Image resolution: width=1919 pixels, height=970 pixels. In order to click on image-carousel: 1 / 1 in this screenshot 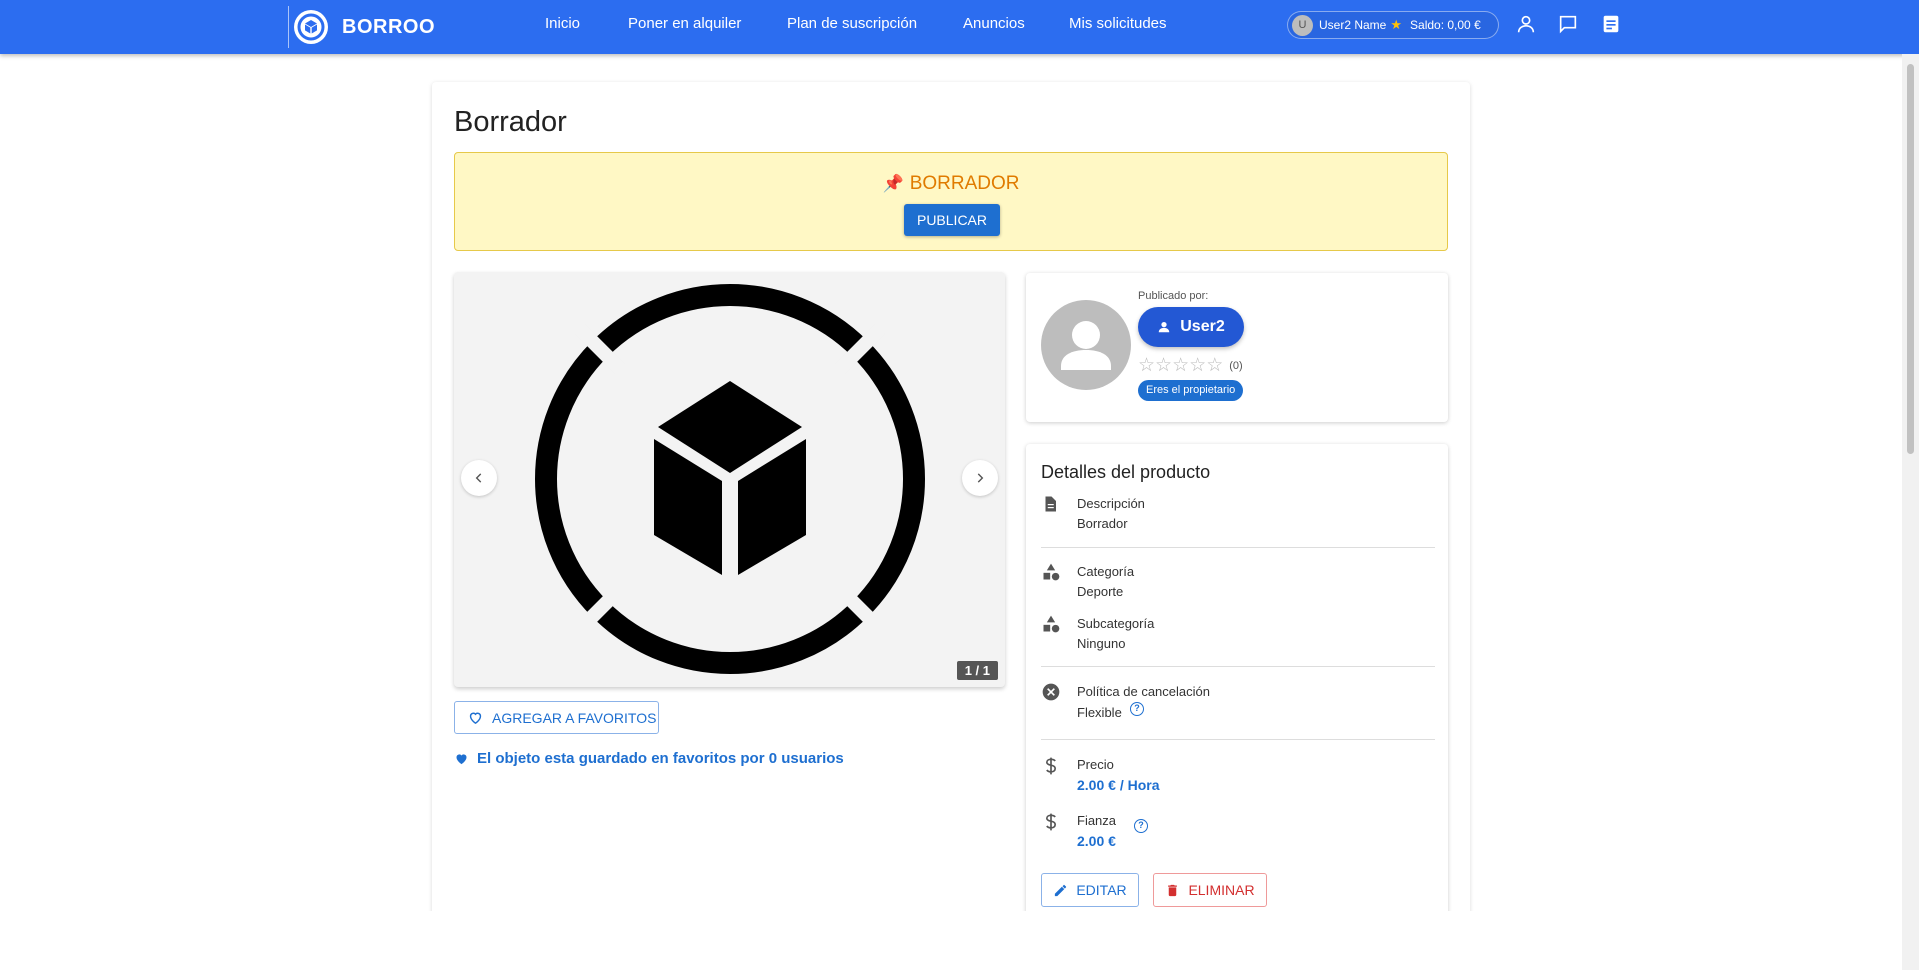, I will do `click(729, 479)`.